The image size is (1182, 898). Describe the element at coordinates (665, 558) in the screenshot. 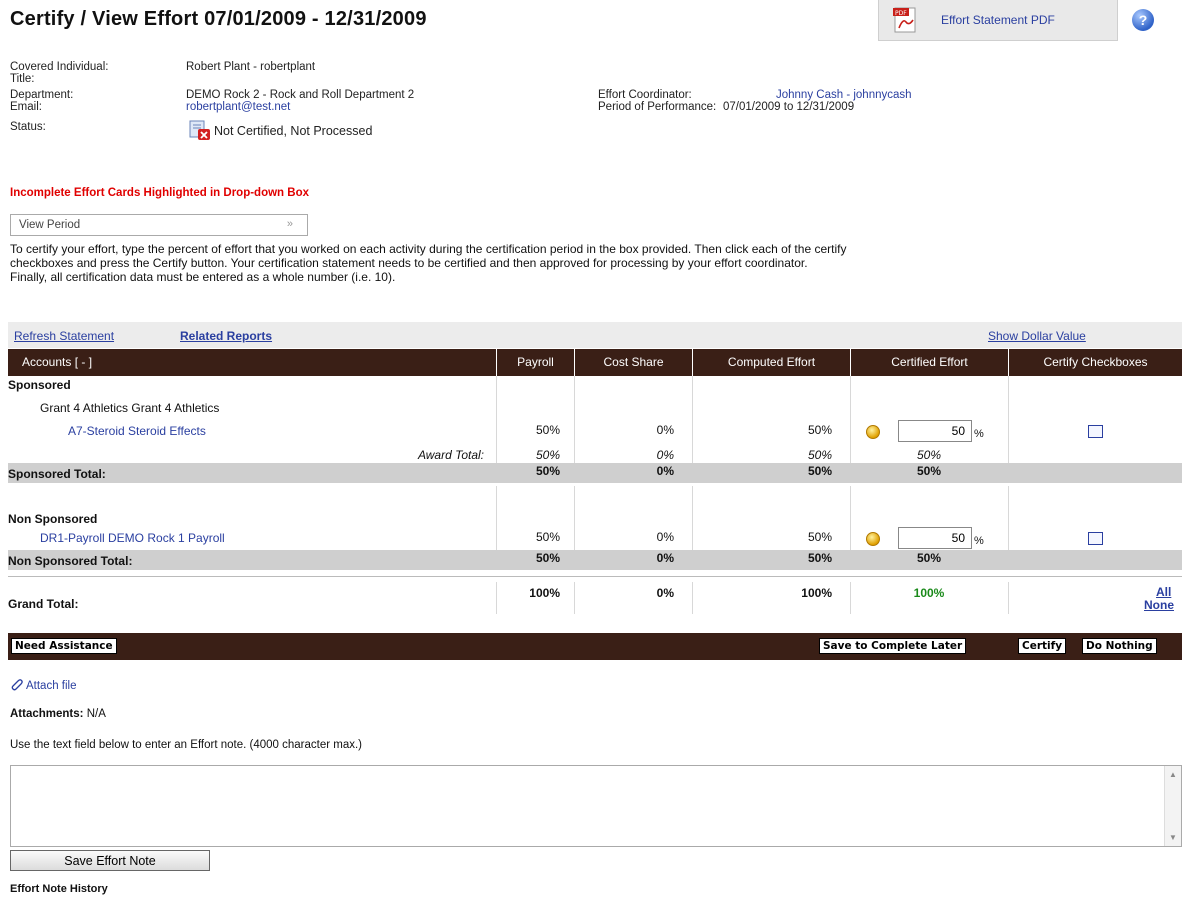

I see `non-sponsored-total-cost-share: 0%` at that location.